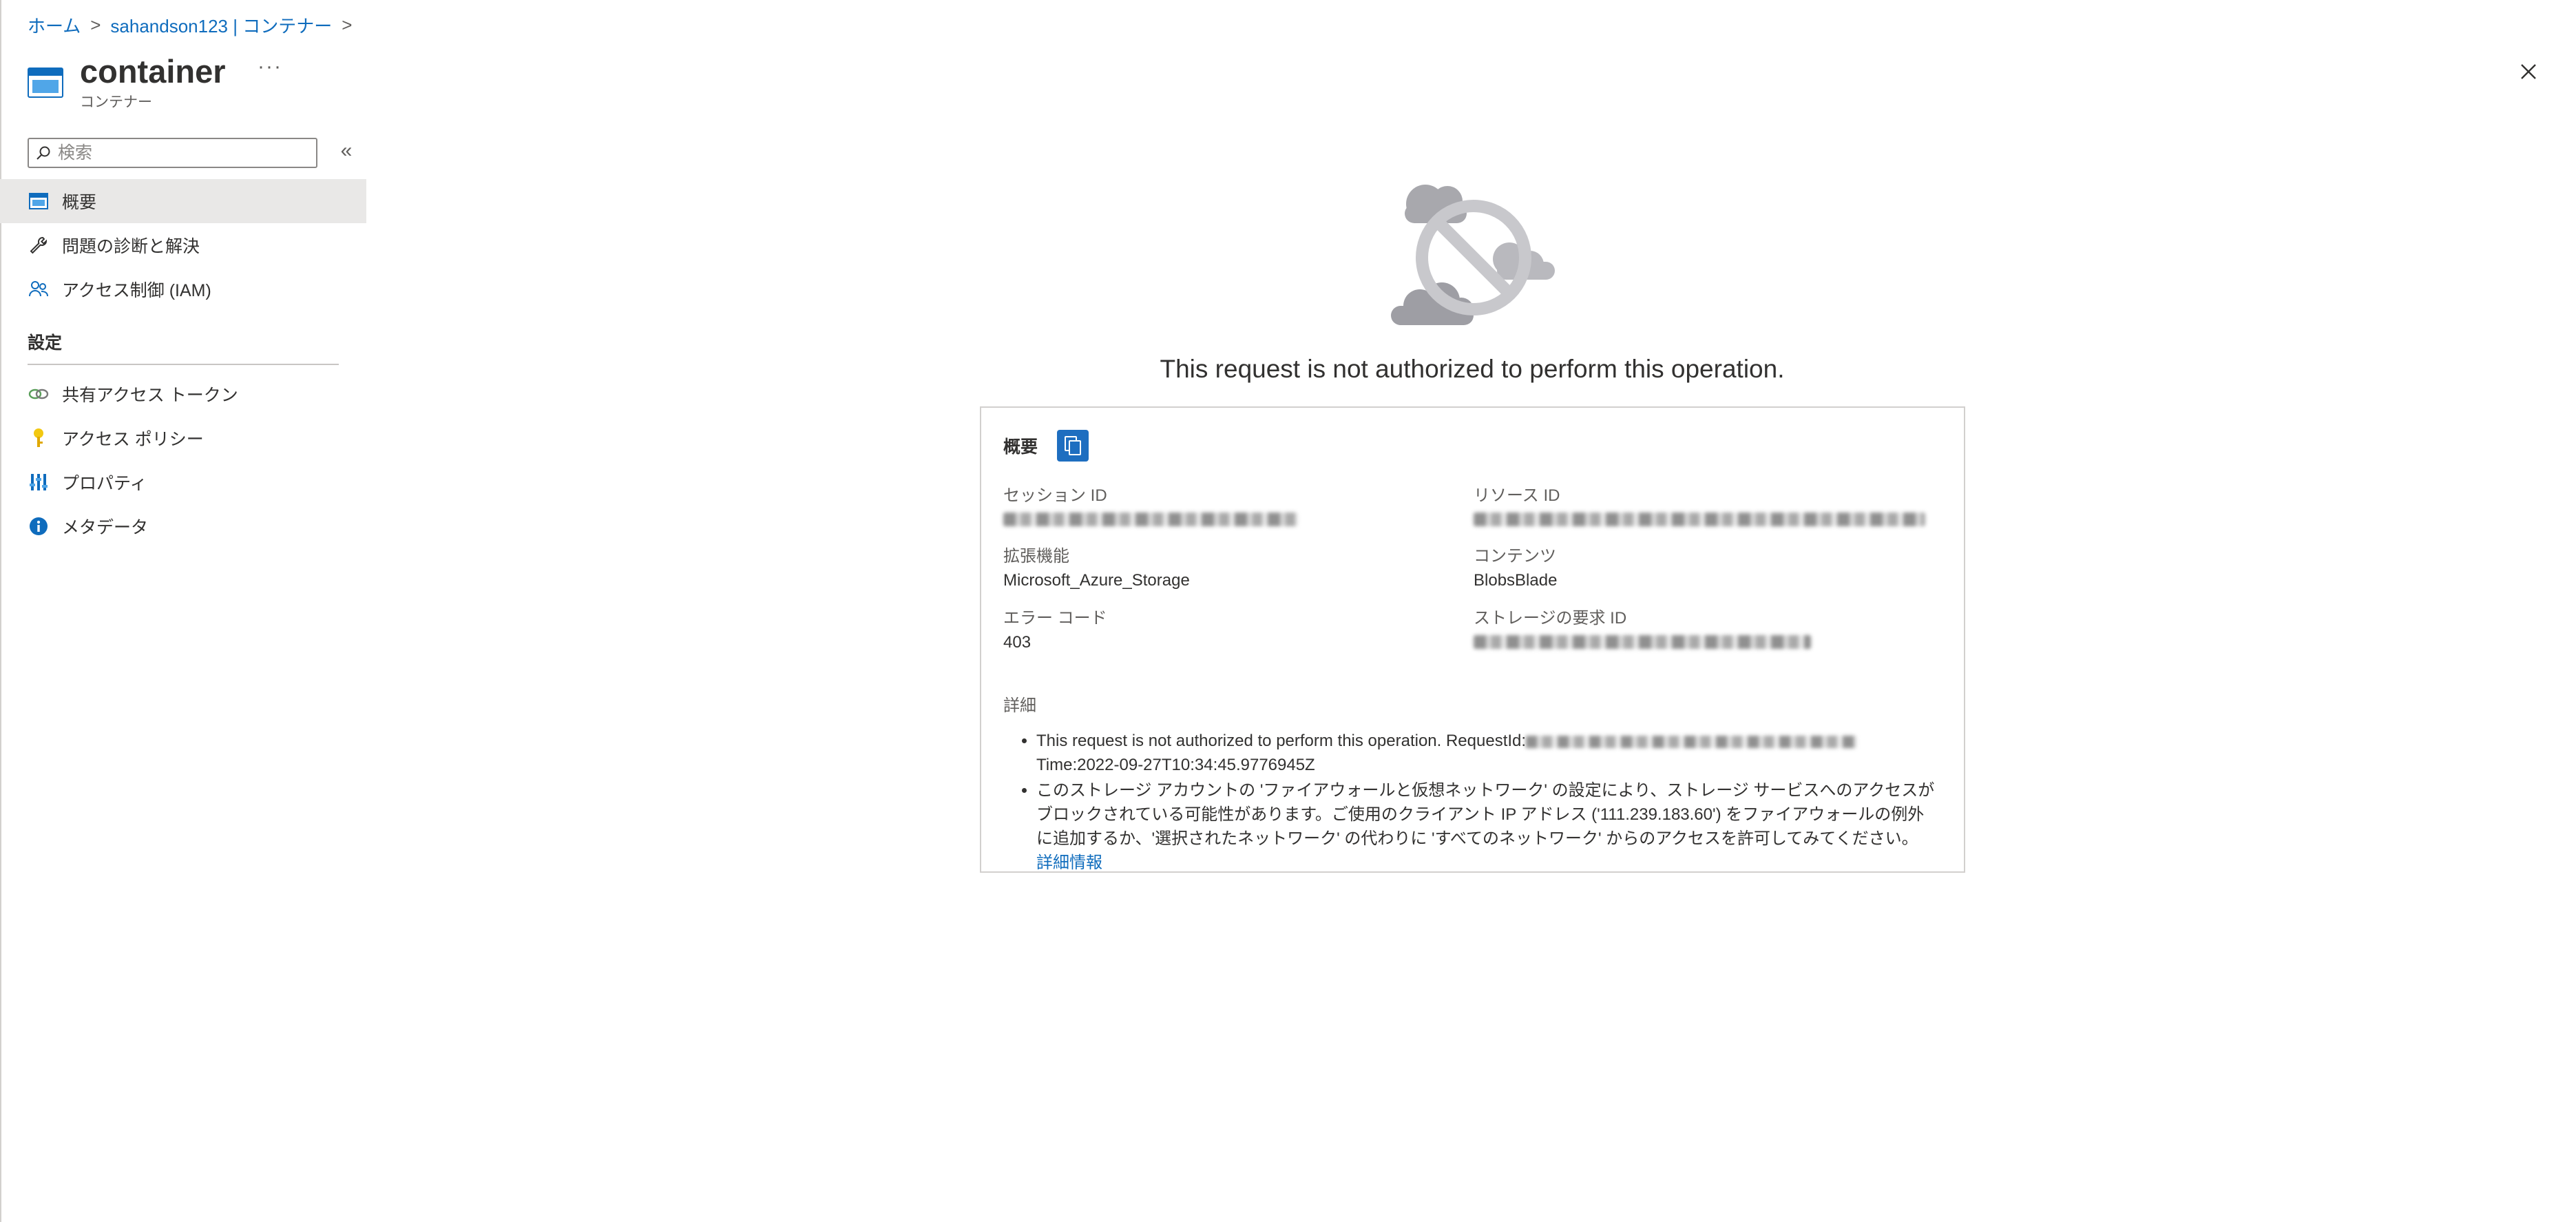  What do you see at coordinates (1691, 742) in the screenshot?
I see `request-id-redacted` at bounding box center [1691, 742].